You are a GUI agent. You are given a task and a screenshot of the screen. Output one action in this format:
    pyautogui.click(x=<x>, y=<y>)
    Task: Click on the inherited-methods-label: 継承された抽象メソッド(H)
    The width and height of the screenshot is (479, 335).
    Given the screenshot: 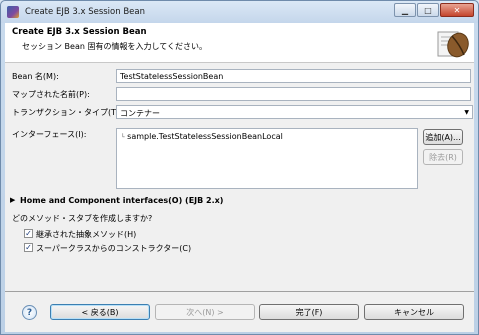 What is the action you would take?
    pyautogui.click(x=86, y=234)
    